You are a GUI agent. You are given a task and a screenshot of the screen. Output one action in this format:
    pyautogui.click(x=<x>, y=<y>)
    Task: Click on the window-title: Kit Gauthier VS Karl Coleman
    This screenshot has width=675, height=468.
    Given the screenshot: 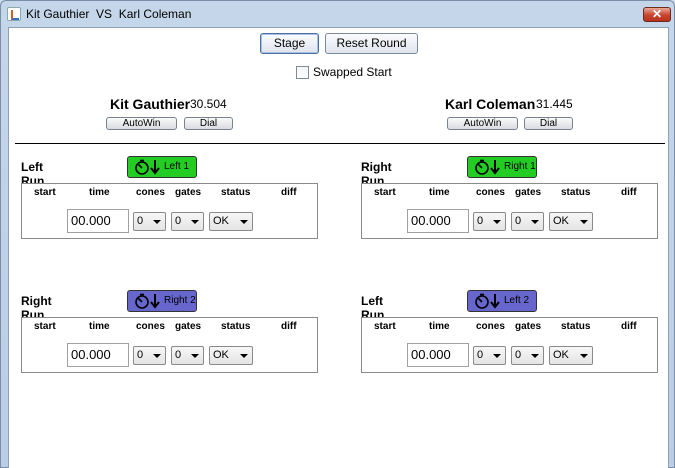 What is the action you would take?
    pyautogui.click(x=109, y=14)
    